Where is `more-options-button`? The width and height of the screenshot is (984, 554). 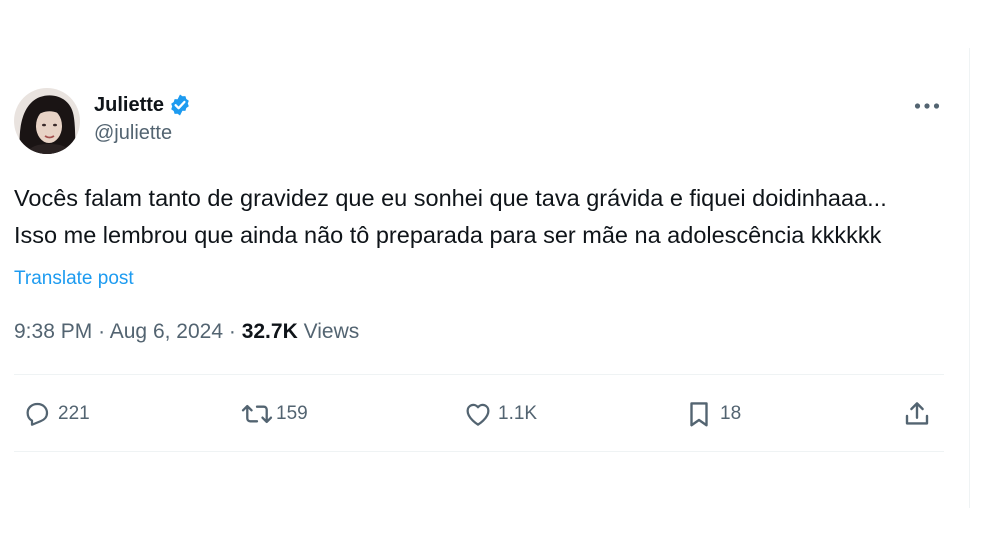
more-options-button is located at coordinates (927, 106).